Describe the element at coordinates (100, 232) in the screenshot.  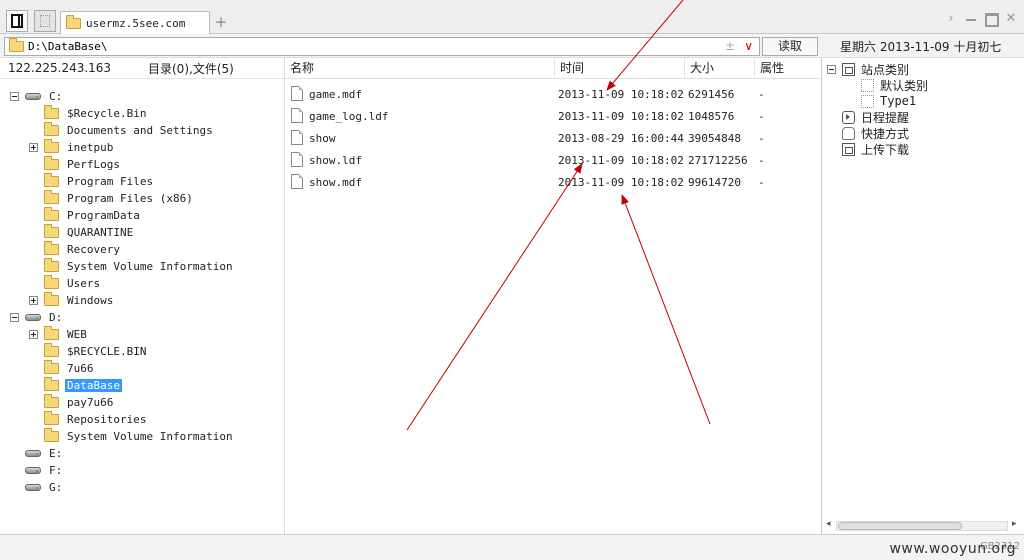
I see `tree-item-label: QUARANTINE` at that location.